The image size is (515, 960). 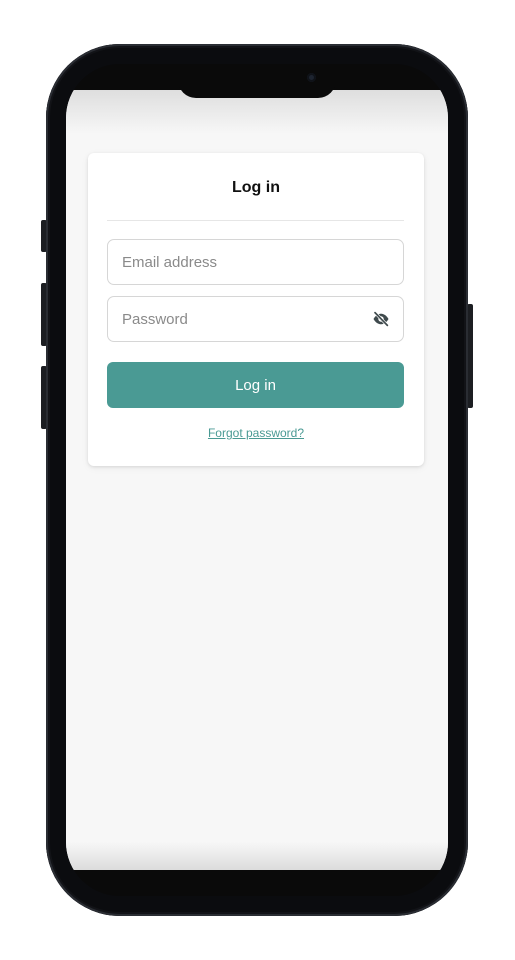 What do you see at coordinates (255, 385) in the screenshot?
I see `login-button: Log in` at bounding box center [255, 385].